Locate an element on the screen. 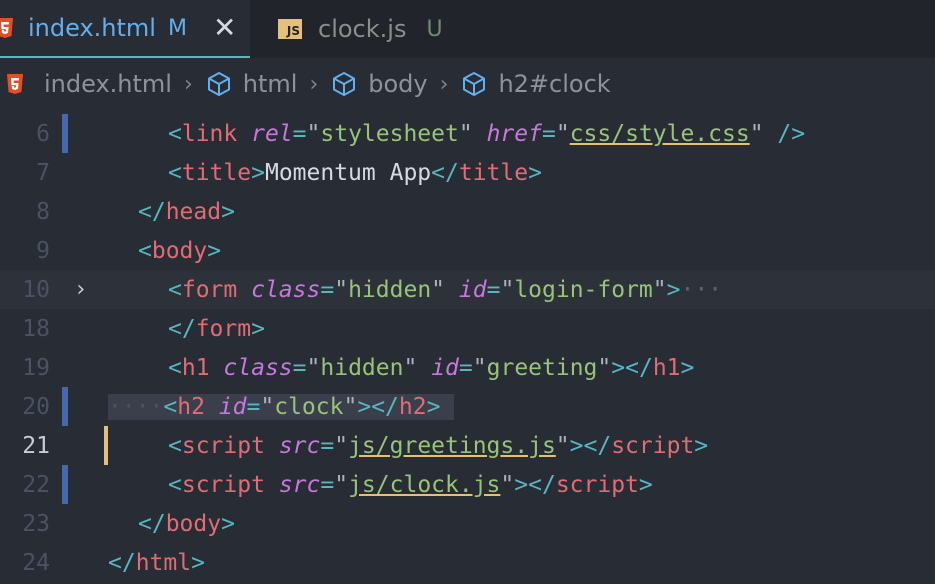  line-number: 6 is located at coordinates (43, 133).